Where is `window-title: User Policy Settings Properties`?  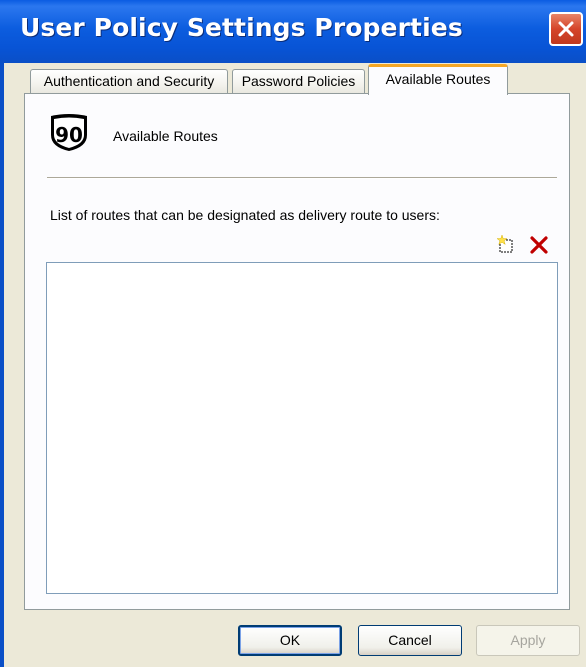 window-title: User Policy Settings Properties is located at coordinates (241, 27).